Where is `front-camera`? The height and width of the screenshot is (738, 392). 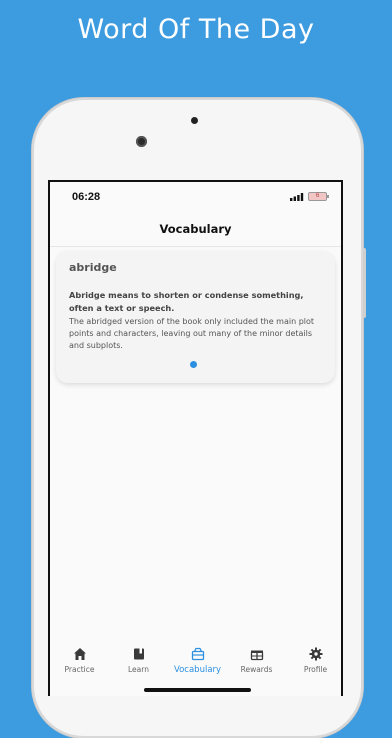 front-camera is located at coordinates (141, 141).